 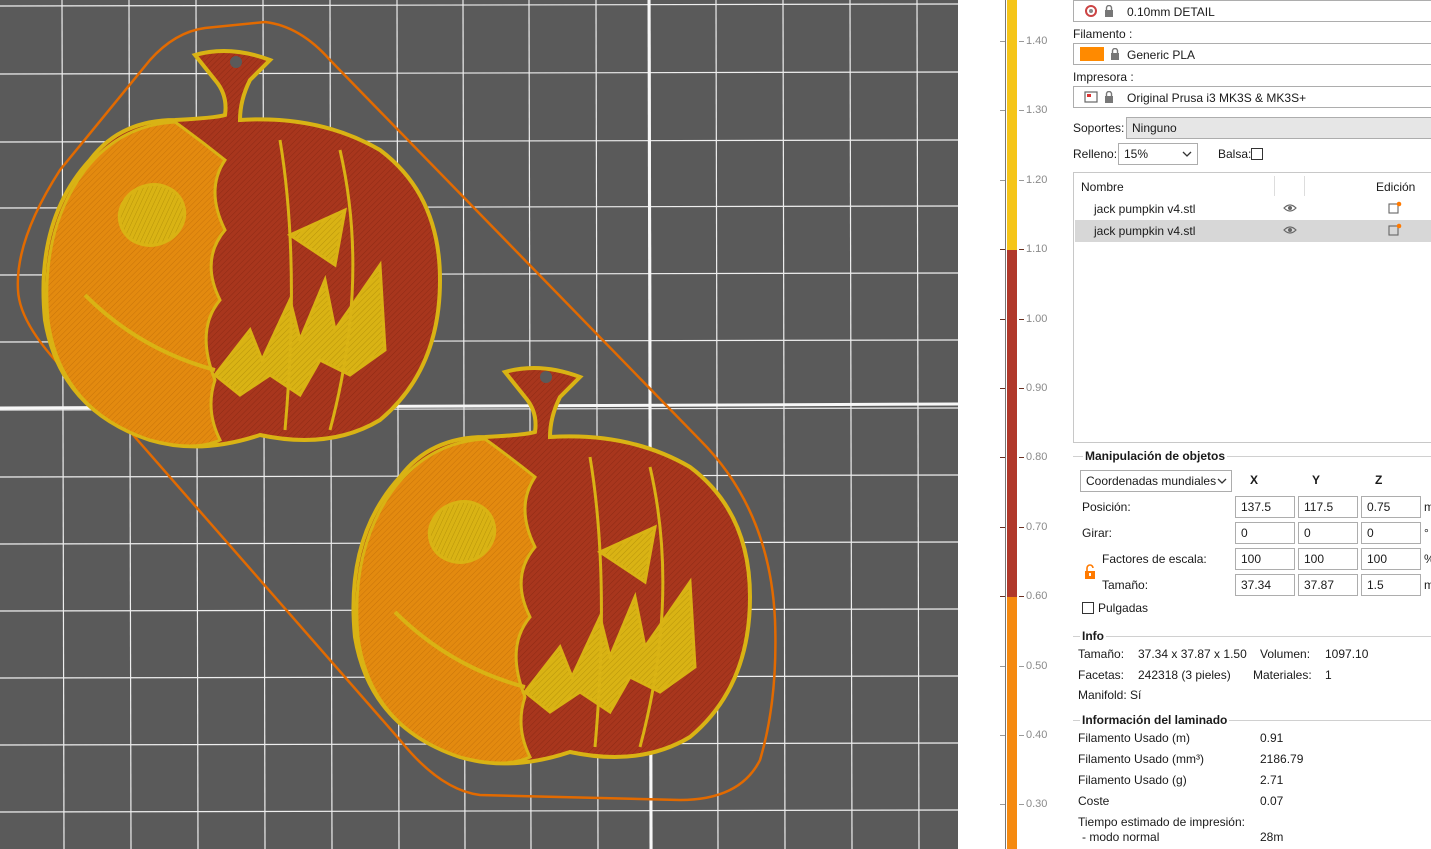 I want to click on layer-slider-track-middle, so click(x=1012, y=423).